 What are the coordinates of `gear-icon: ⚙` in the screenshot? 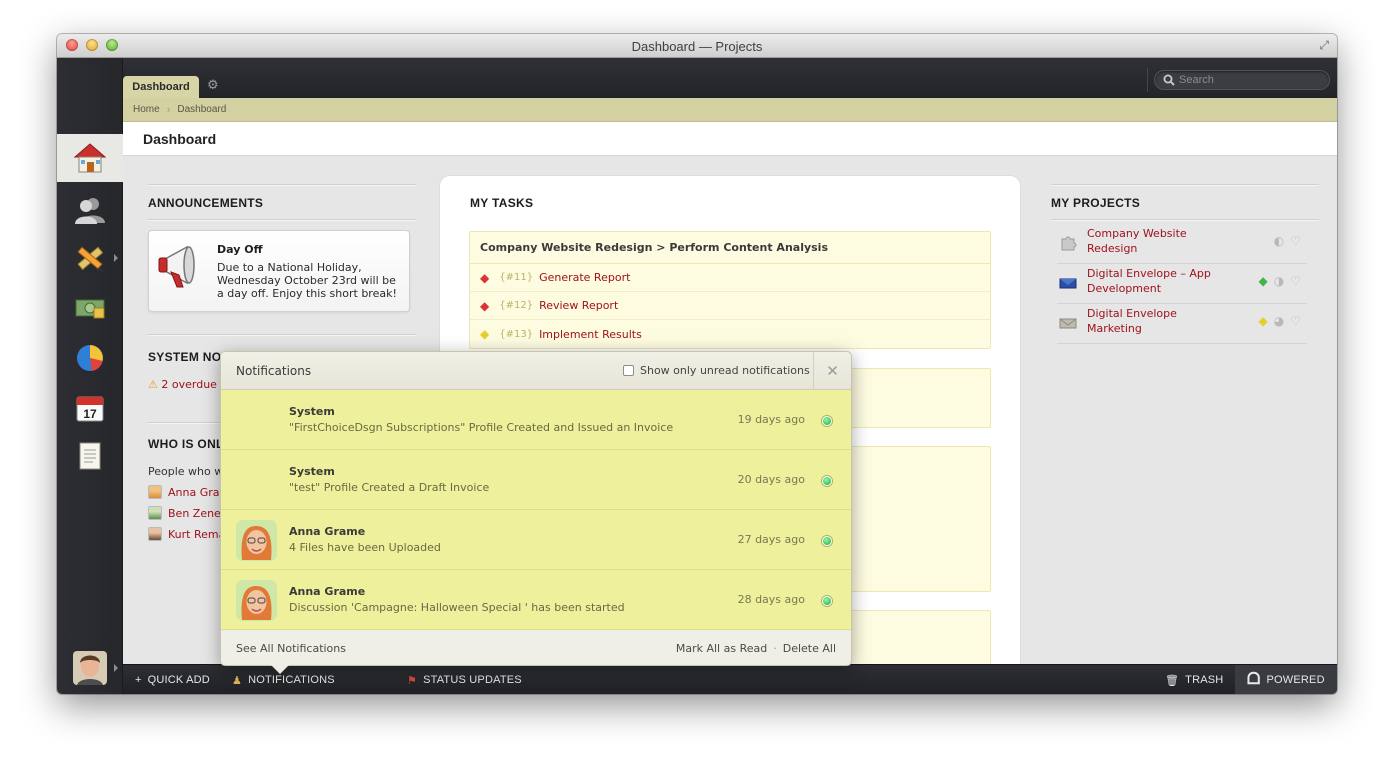 It's located at (213, 85).